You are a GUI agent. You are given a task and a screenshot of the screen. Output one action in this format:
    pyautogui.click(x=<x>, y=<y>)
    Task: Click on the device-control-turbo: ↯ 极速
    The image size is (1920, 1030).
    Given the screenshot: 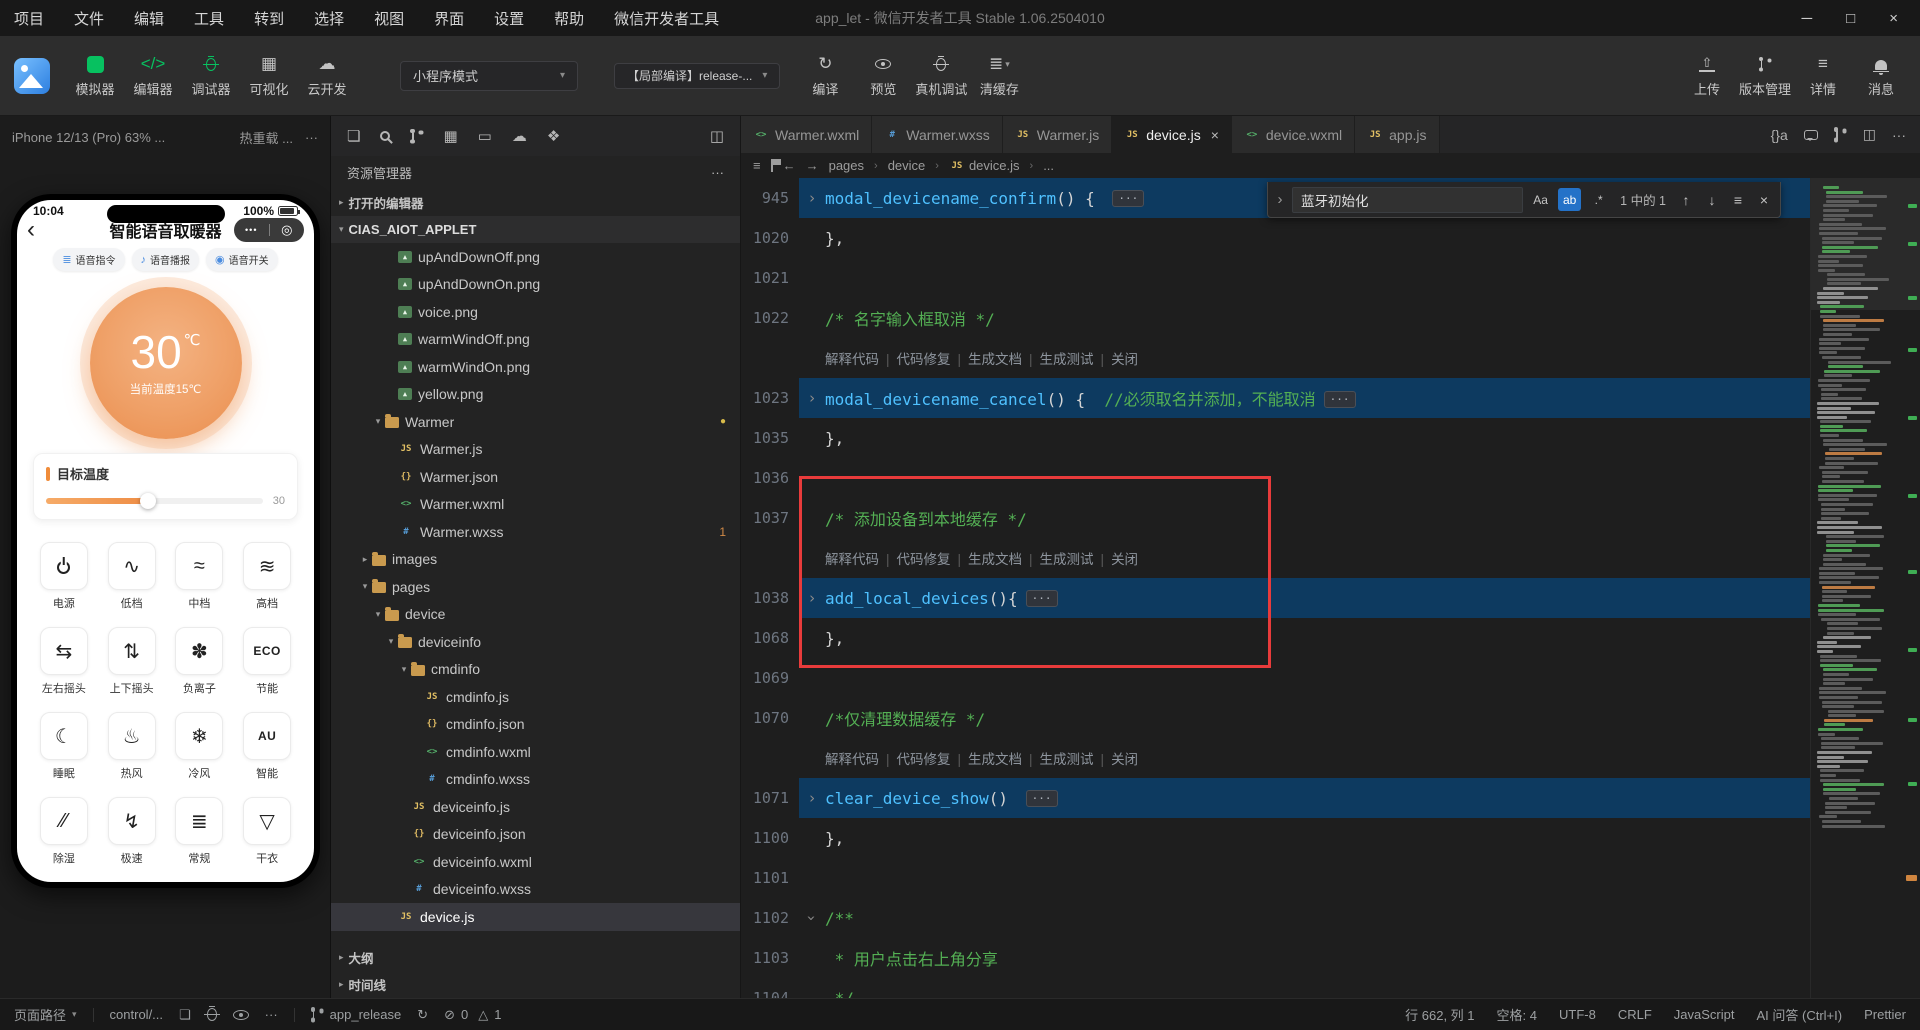 What is the action you would take?
    pyautogui.click(x=132, y=831)
    